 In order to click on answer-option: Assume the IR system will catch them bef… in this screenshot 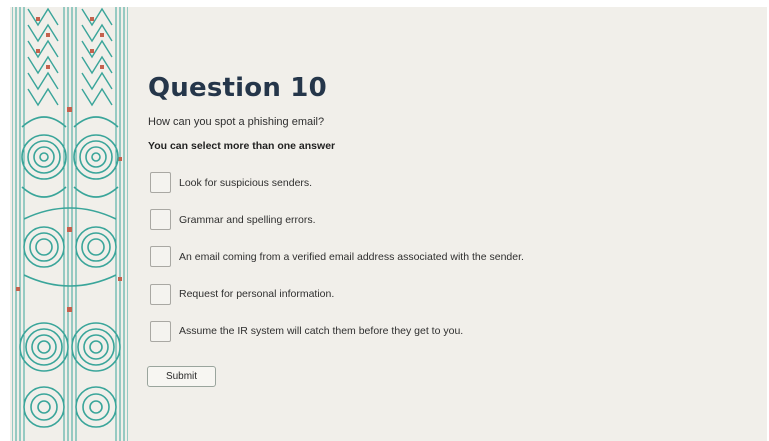, I will do `click(448, 331)`.